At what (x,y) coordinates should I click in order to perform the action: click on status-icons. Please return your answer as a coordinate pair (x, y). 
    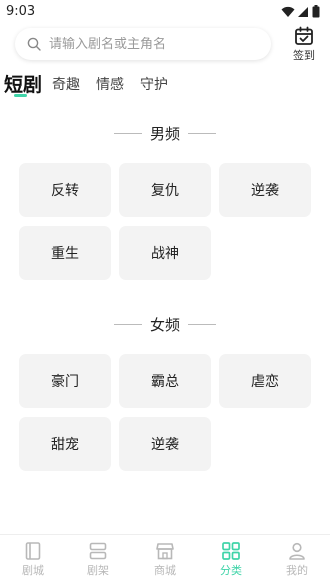
    Looking at the image, I should click on (300, 11).